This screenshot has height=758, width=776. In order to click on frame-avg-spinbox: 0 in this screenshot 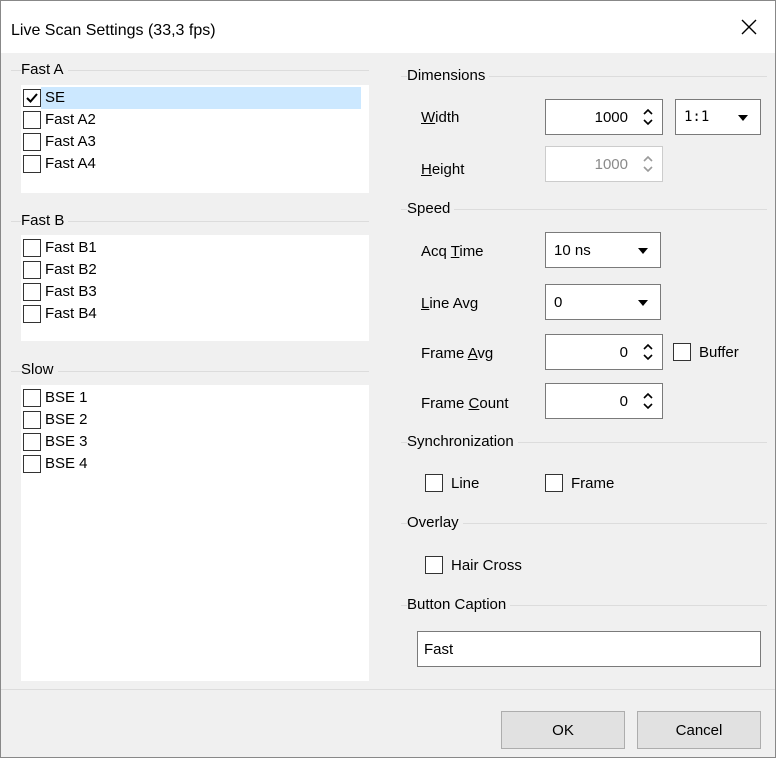, I will do `click(604, 352)`.